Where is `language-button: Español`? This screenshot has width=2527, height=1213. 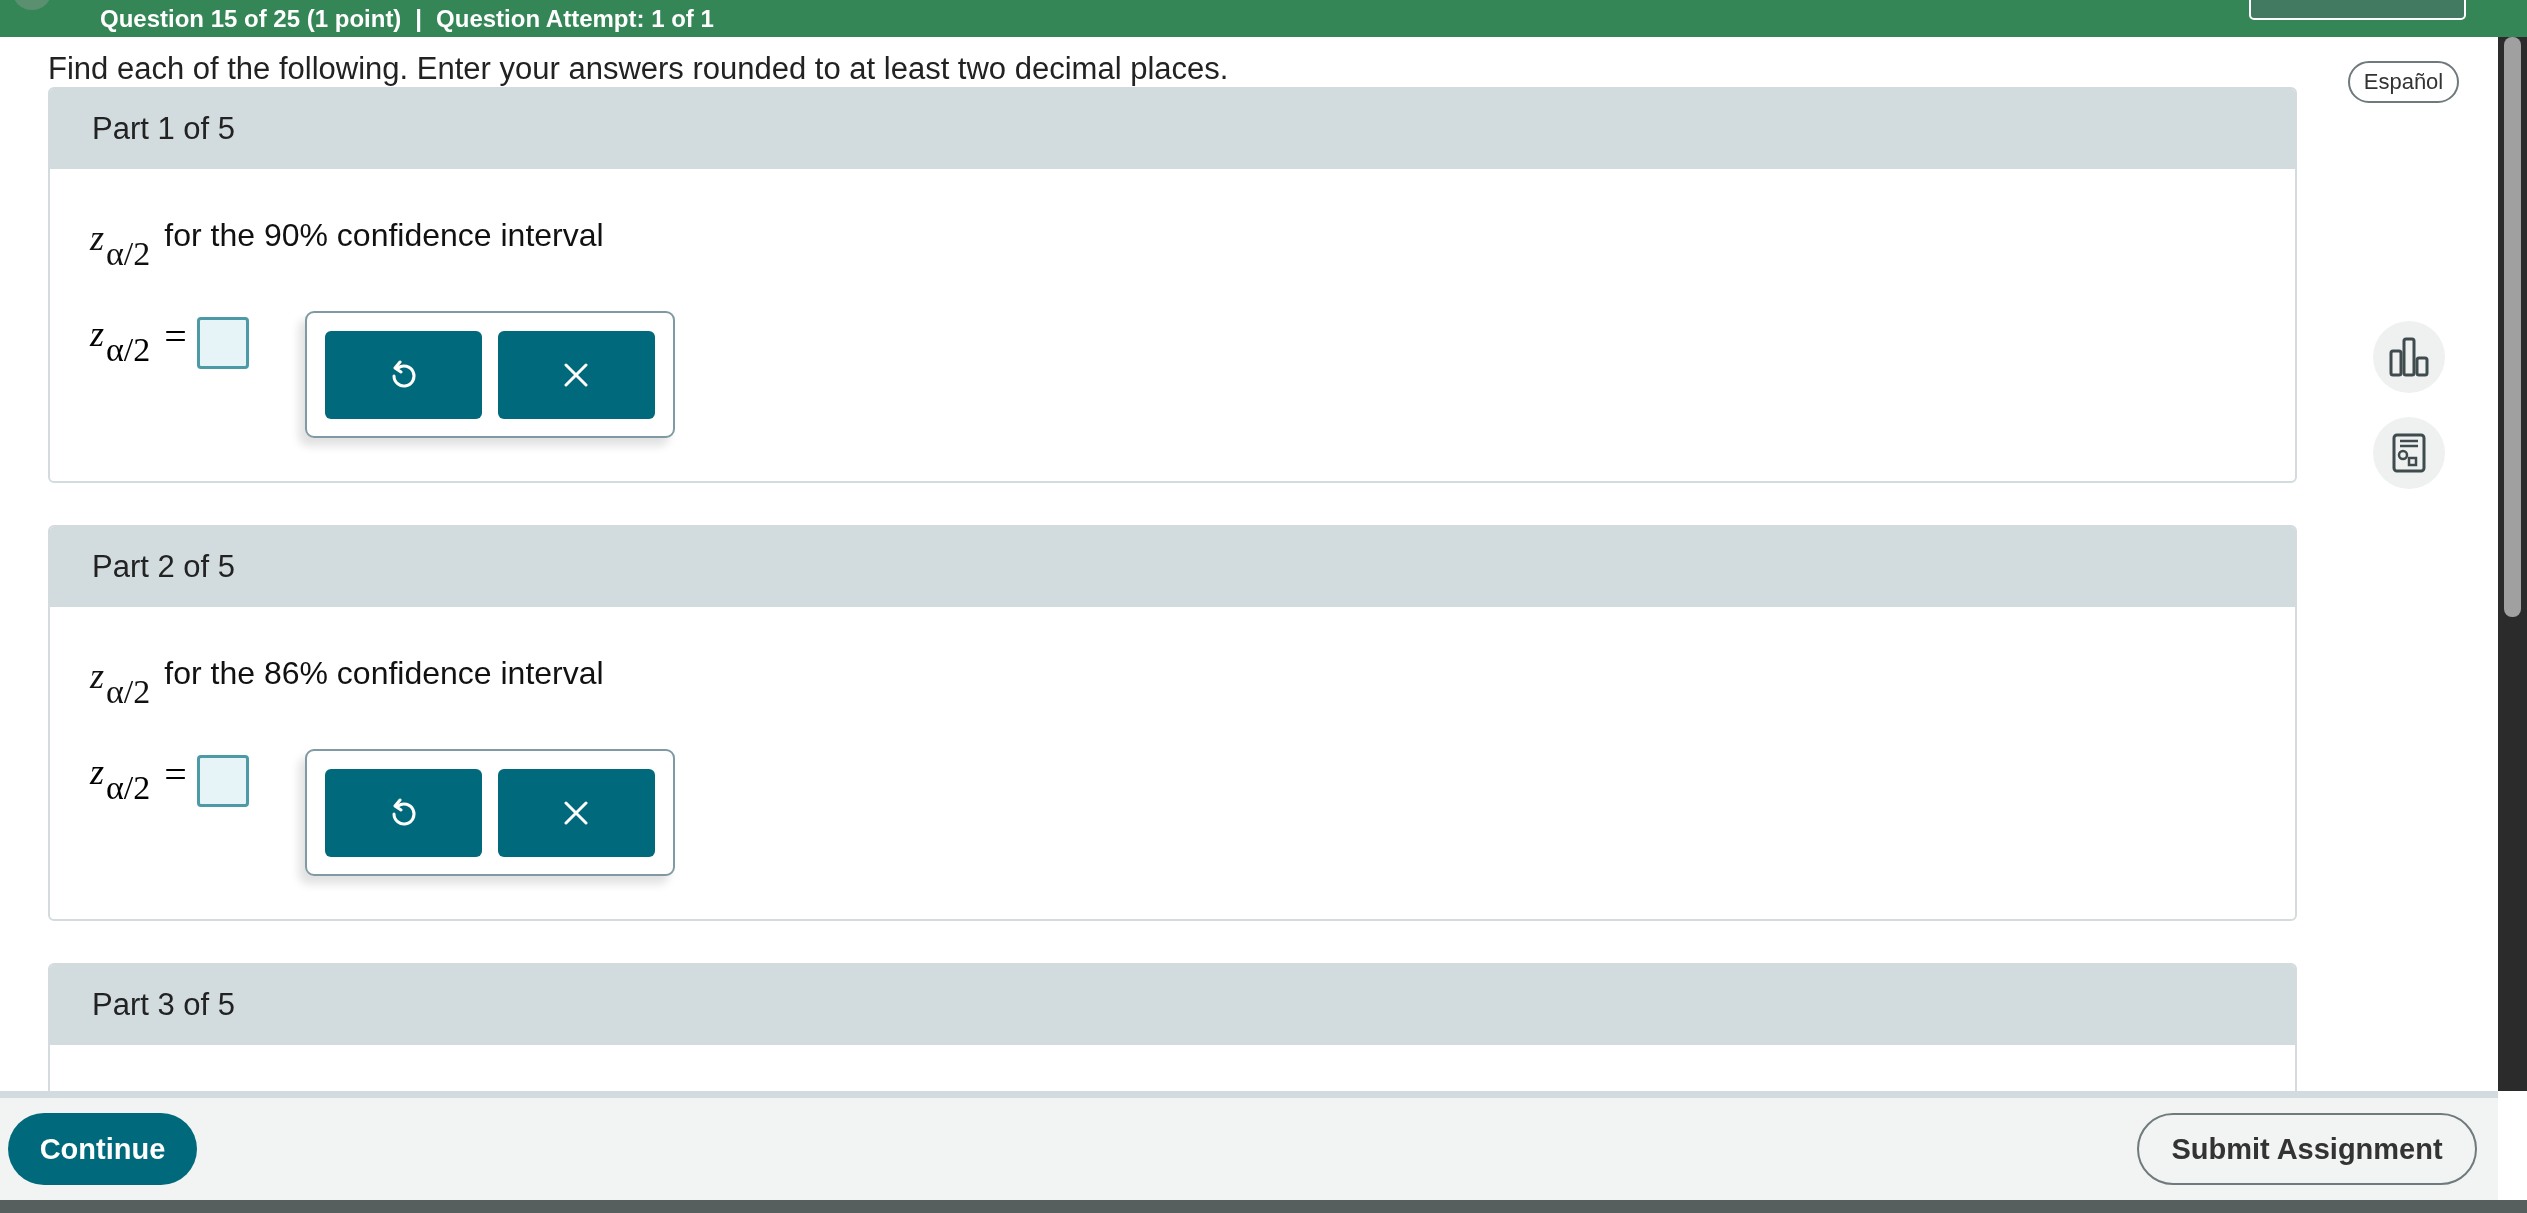
language-button: Español is located at coordinates (2403, 82).